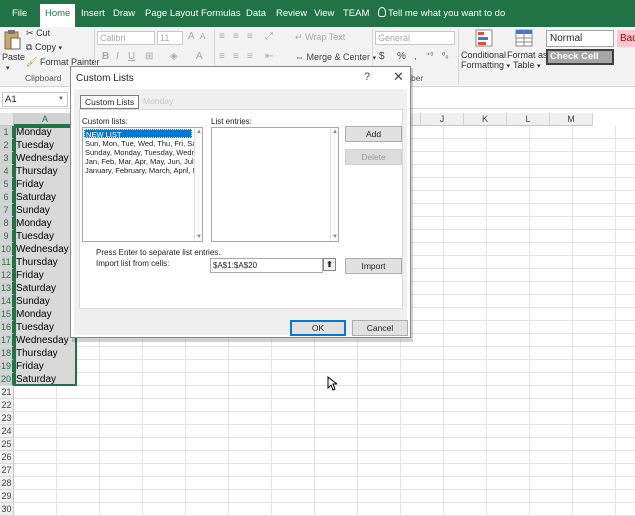  I want to click on format-as-table-label: Format as, so click(527, 55).